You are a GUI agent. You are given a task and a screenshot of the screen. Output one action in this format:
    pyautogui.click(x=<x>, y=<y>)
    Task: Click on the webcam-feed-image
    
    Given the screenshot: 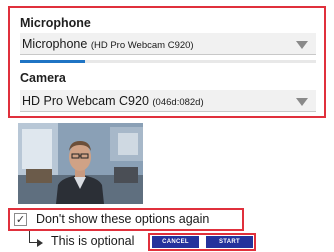 What is the action you would take?
    pyautogui.click(x=80, y=163)
    